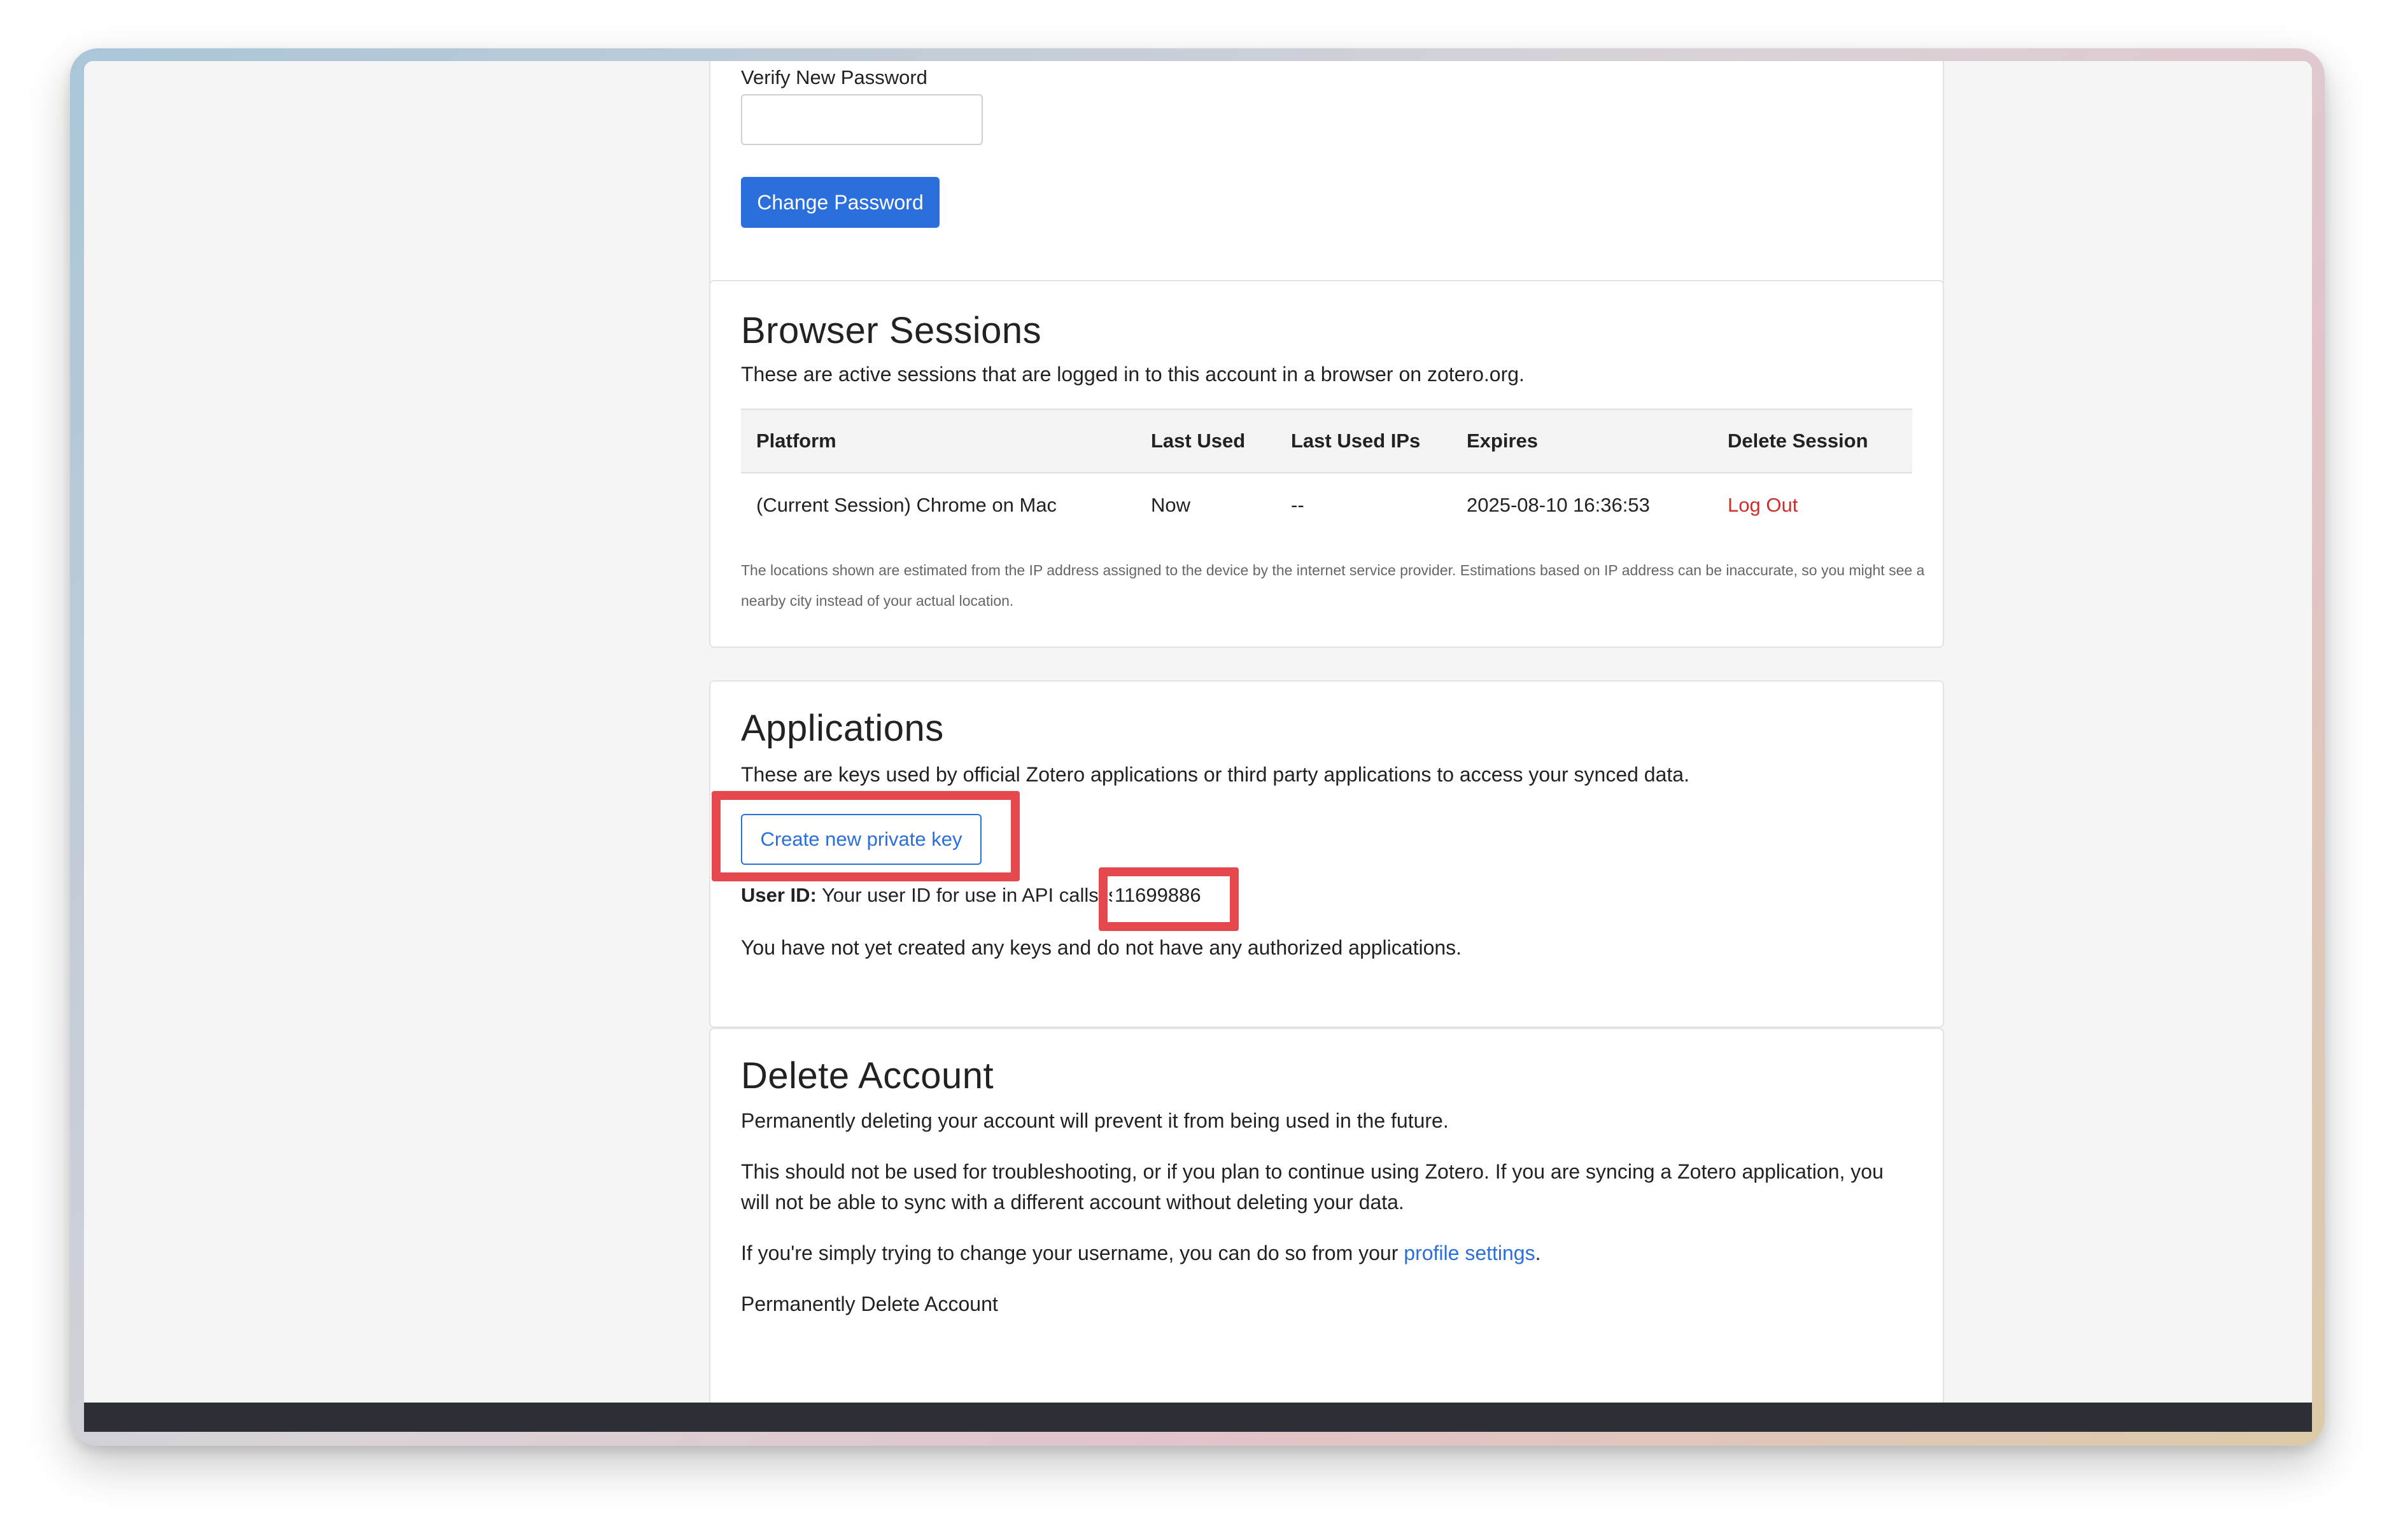 This screenshot has width=2396, height=1540. I want to click on highlight-box-user-id, so click(1169, 899).